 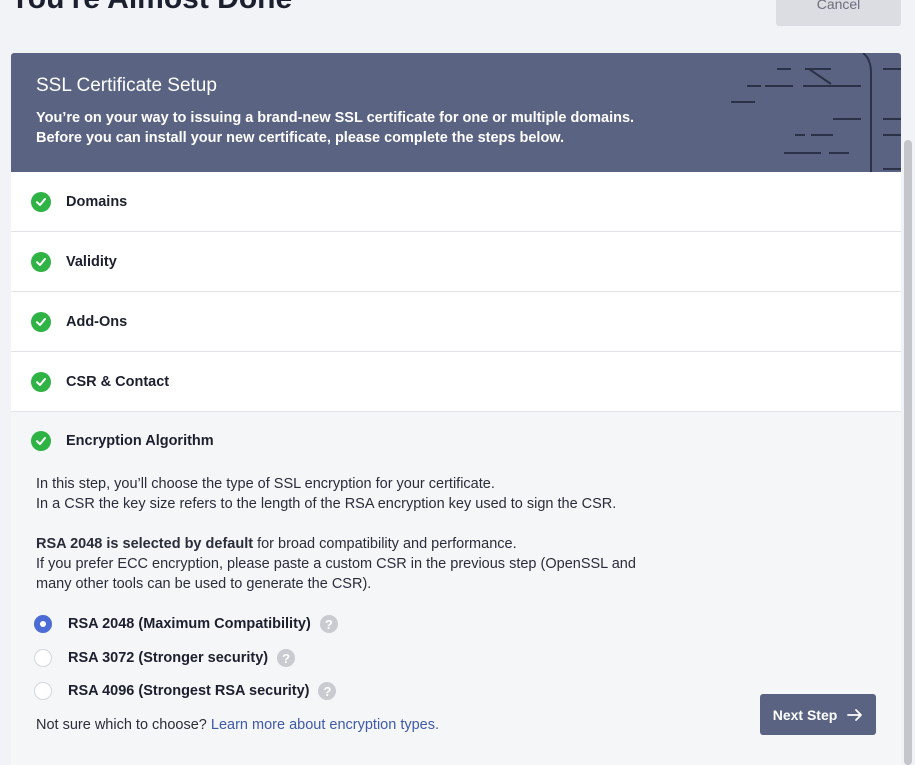 What do you see at coordinates (118, 381) in the screenshot?
I see `step-label: CSR & Contact` at bounding box center [118, 381].